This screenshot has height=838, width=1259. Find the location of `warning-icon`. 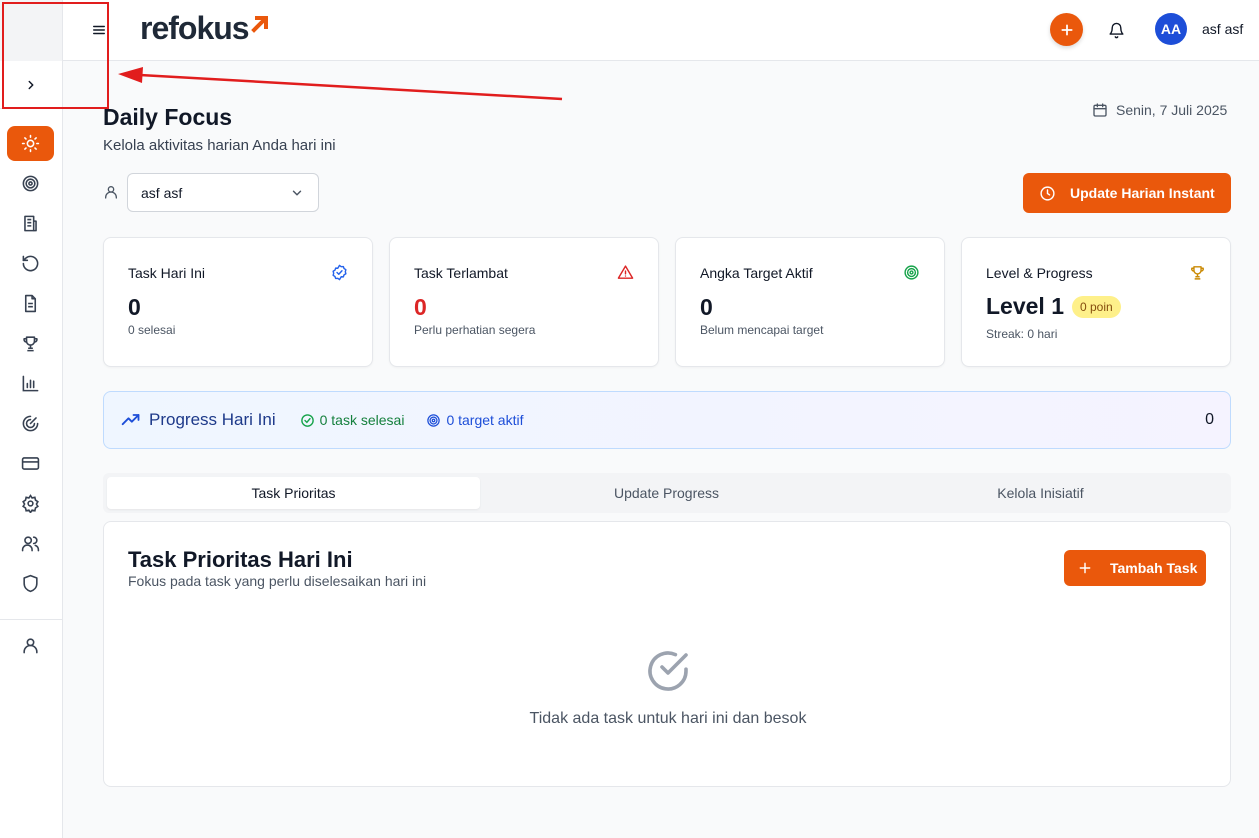

warning-icon is located at coordinates (625, 272).